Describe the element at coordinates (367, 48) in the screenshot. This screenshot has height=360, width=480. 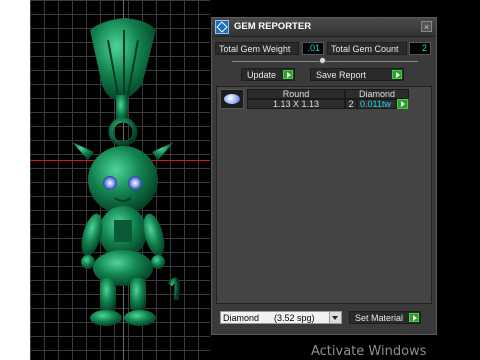
I see `total-count-label: Total Gem Count` at that location.